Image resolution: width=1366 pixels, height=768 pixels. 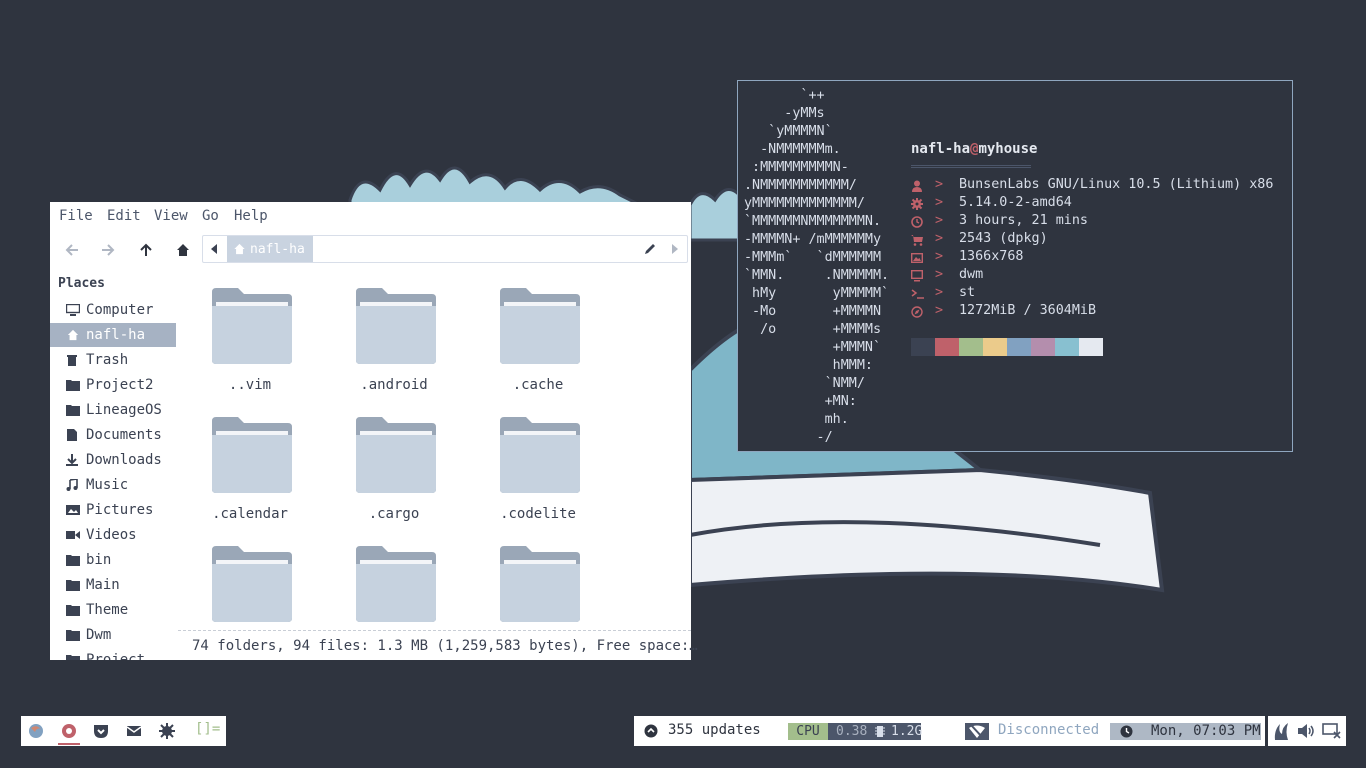 I want to click on updates-count: 355 updates, so click(x=714, y=730).